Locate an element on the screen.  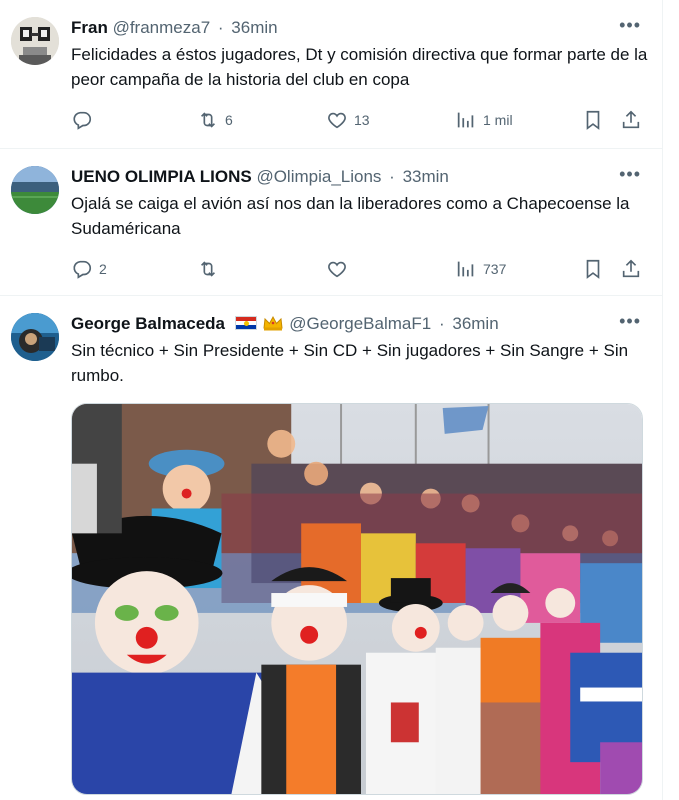
author-name: Fran is located at coordinates (89, 27).